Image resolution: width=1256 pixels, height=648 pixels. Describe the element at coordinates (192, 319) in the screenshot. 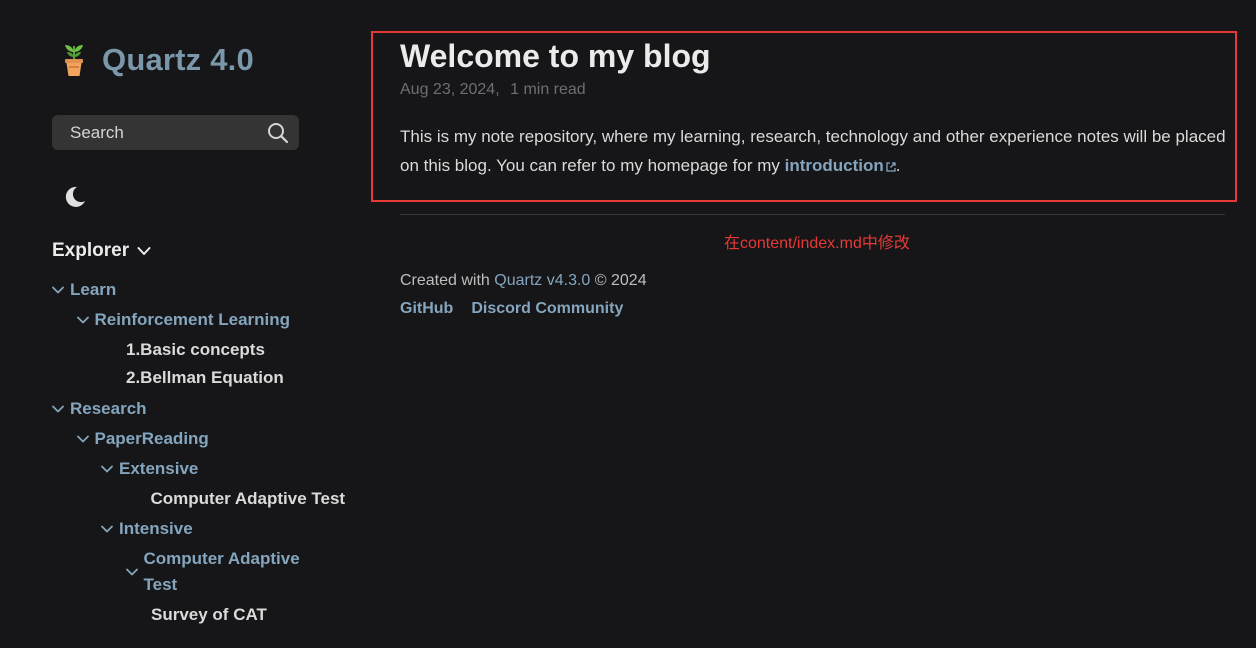

I see `explorer-item-label: Reinforcement Learning` at that location.